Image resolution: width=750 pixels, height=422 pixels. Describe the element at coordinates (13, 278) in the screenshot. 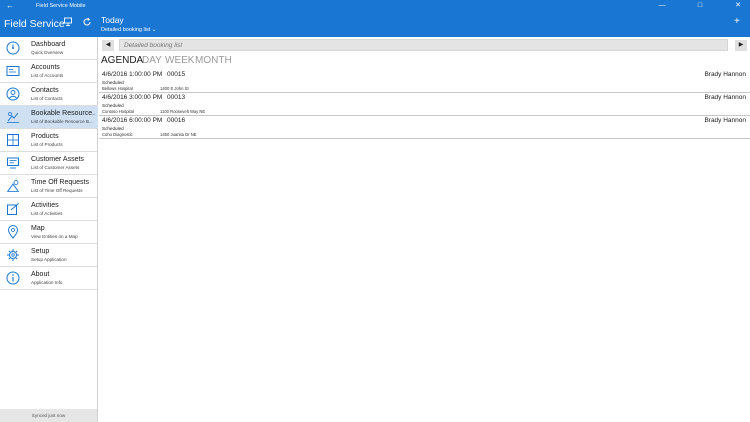

I see `info-icon` at that location.